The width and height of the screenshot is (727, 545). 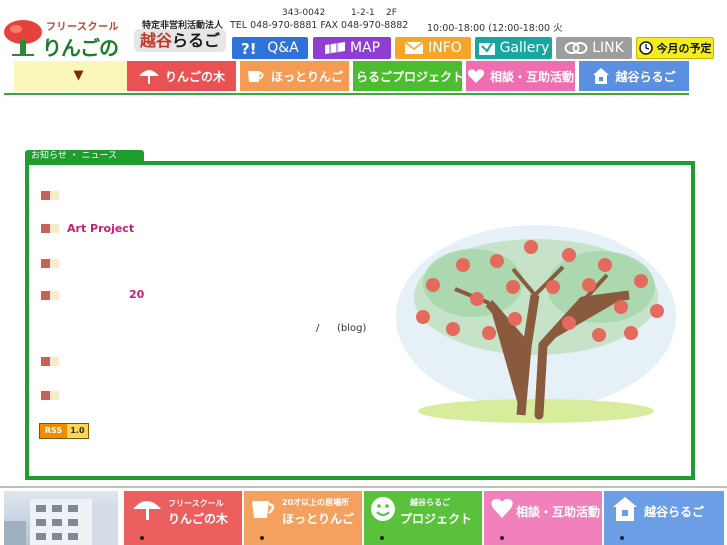 What do you see at coordinates (316, 502) in the screenshot?
I see `footer-card-hotto-sub: 20才以上の居場所` at bounding box center [316, 502].